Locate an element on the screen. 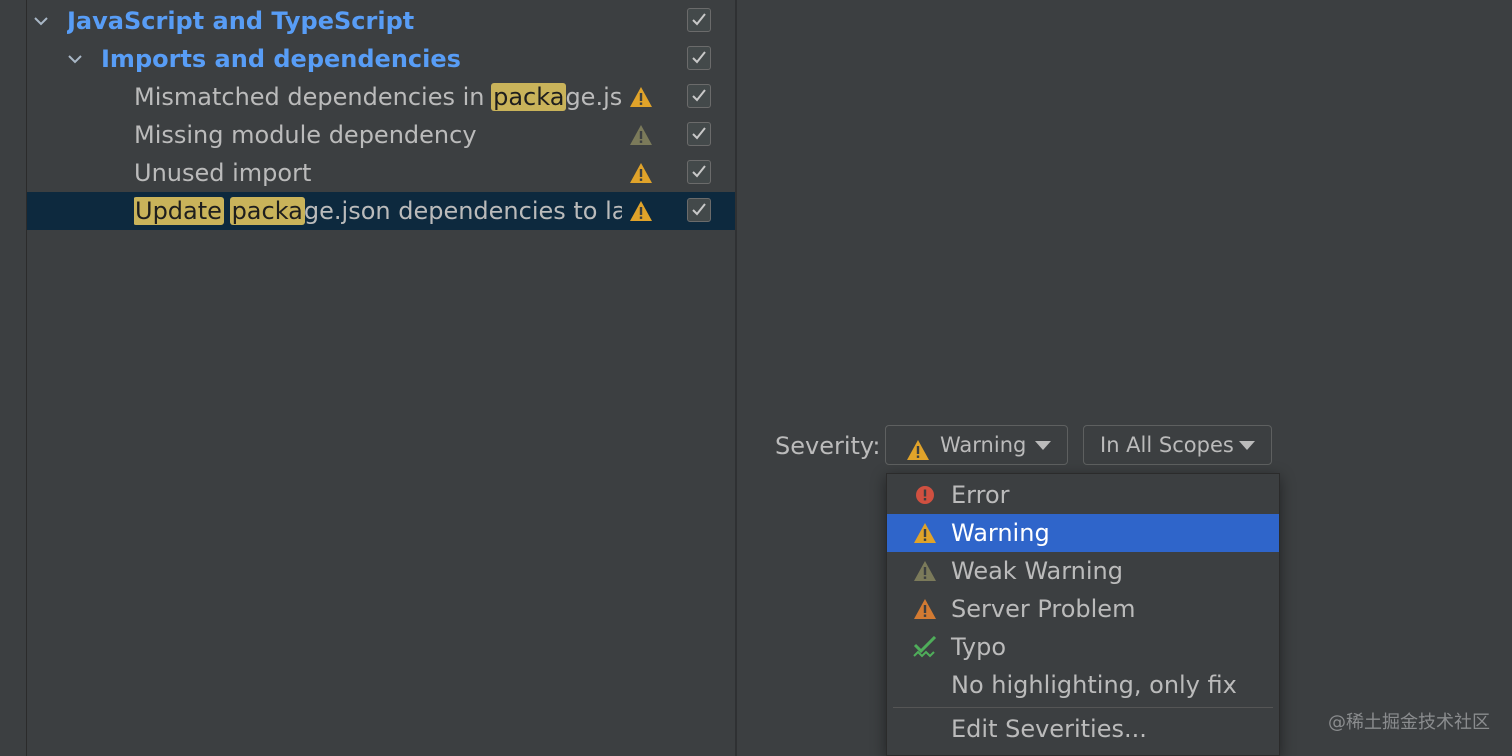 This screenshot has width=1512, height=756. severity-dropdown: Warning is located at coordinates (976, 445).